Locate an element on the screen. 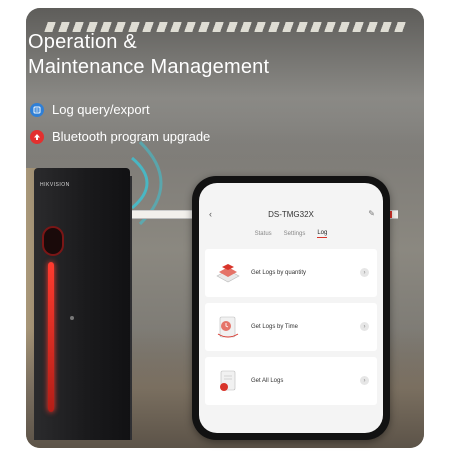 This screenshot has height=454, width=450. back-icon: ‹ is located at coordinates (210, 214).